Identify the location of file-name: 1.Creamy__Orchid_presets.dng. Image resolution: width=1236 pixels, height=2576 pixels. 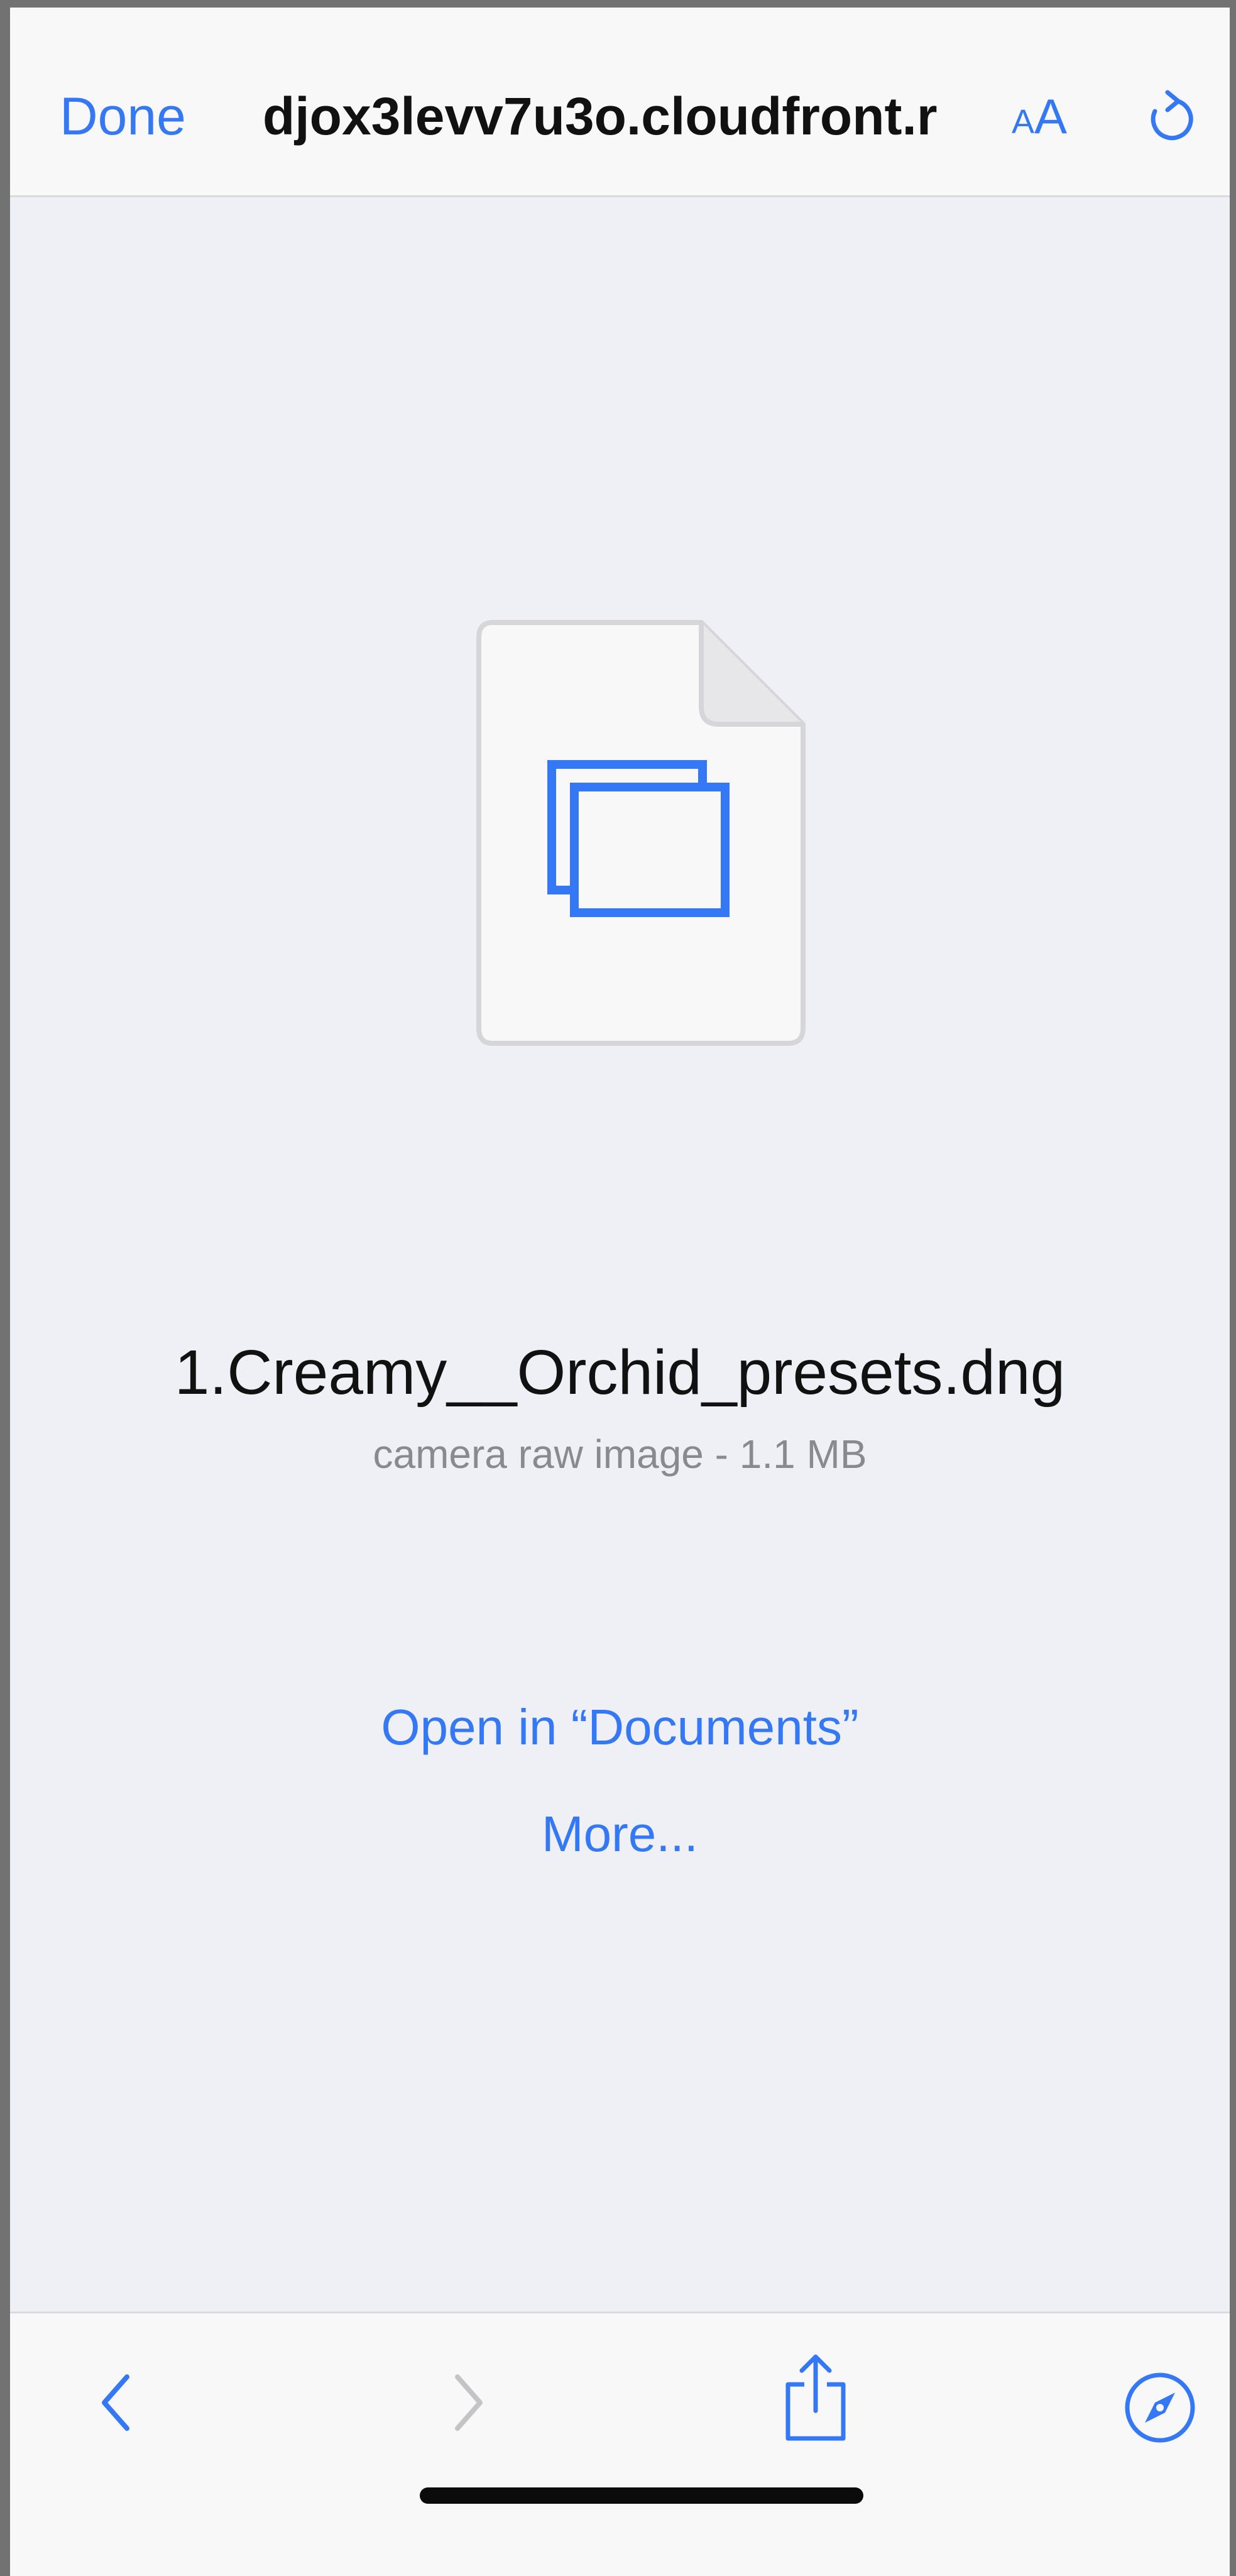
(620, 1372).